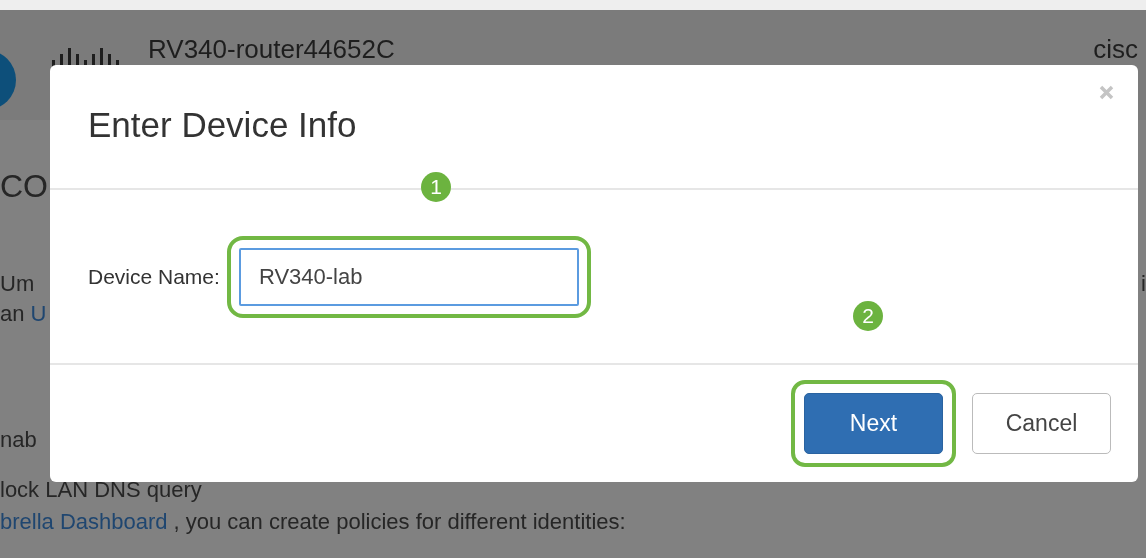 The image size is (1146, 558). What do you see at coordinates (17, 284) in the screenshot?
I see `body-text: Um` at bounding box center [17, 284].